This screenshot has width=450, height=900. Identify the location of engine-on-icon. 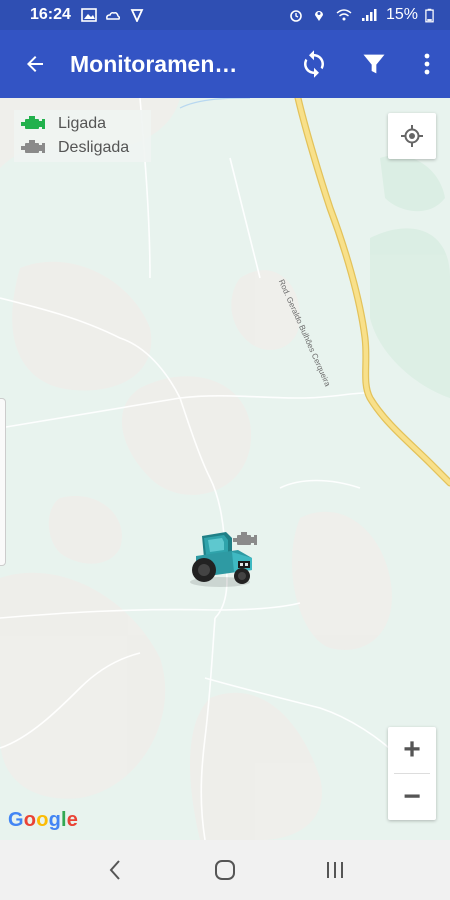
(33, 122).